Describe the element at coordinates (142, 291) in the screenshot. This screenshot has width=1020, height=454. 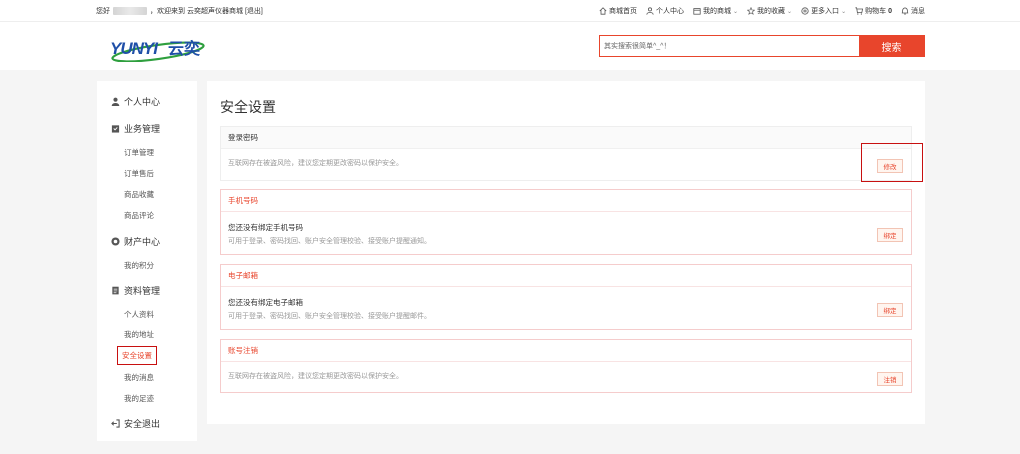
I see `sidebar-profile-management-label: 资料管理` at that location.